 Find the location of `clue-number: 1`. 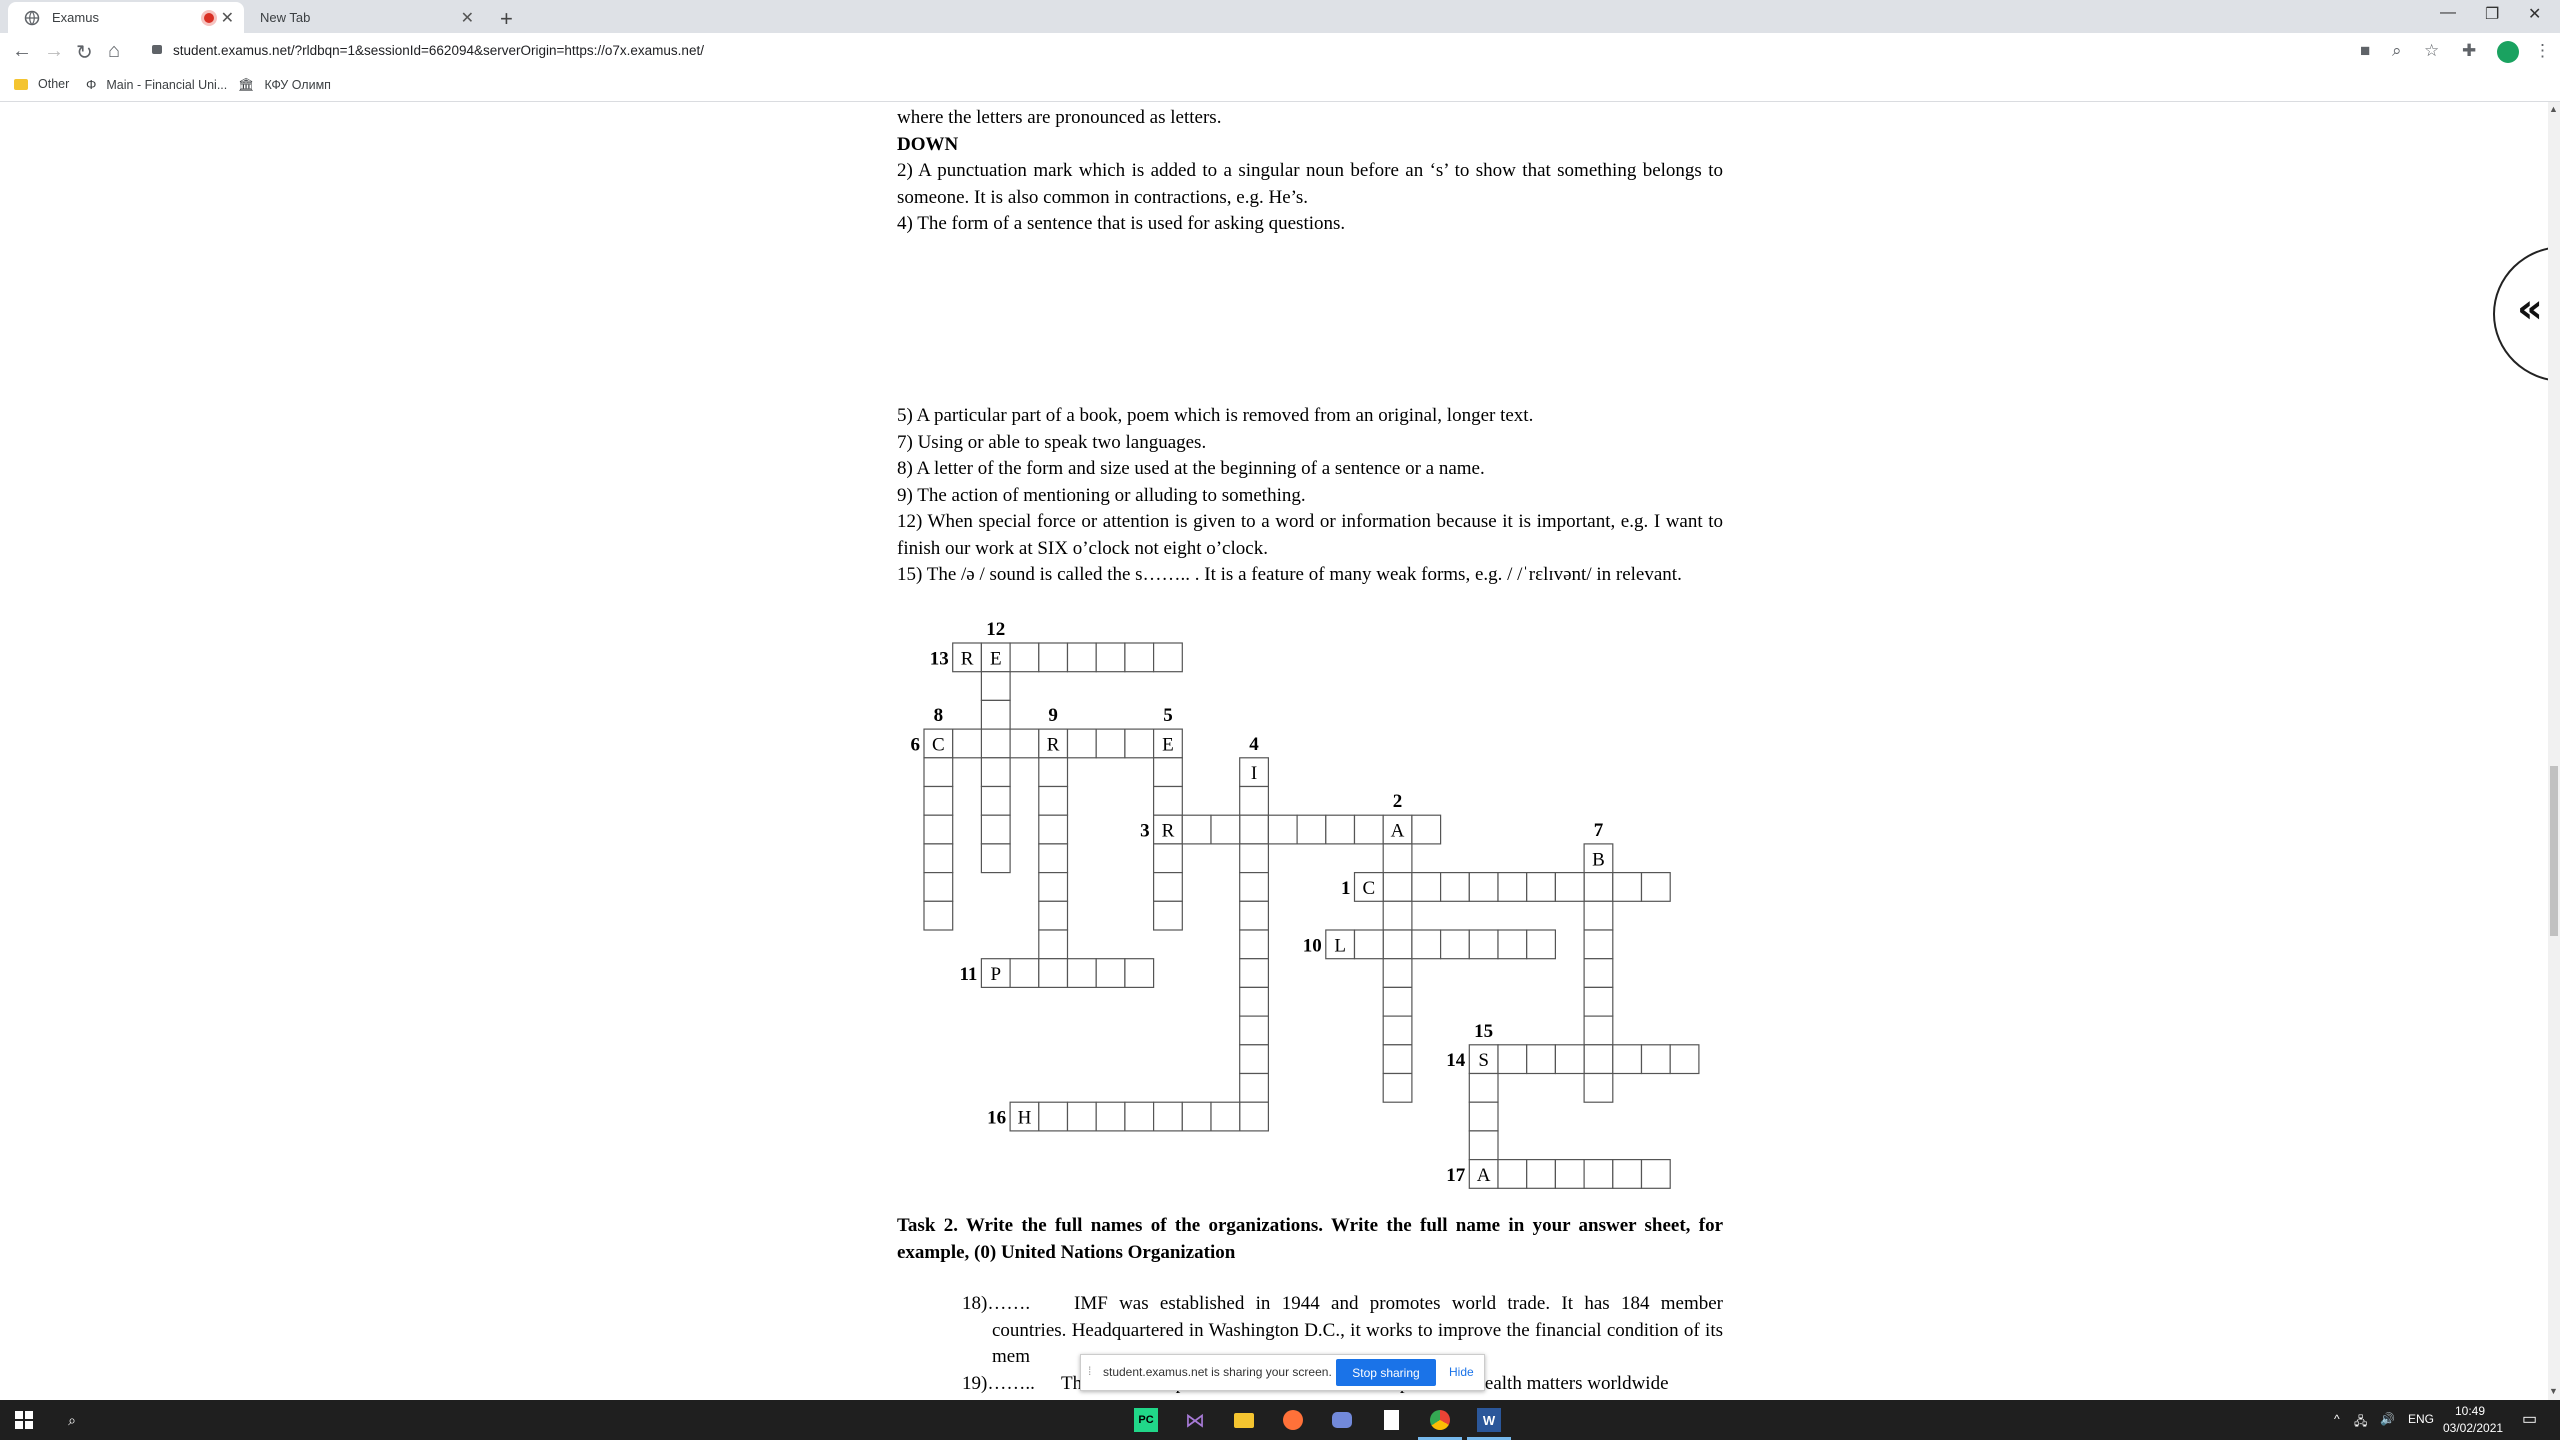

clue-number: 1 is located at coordinates (1346, 888).